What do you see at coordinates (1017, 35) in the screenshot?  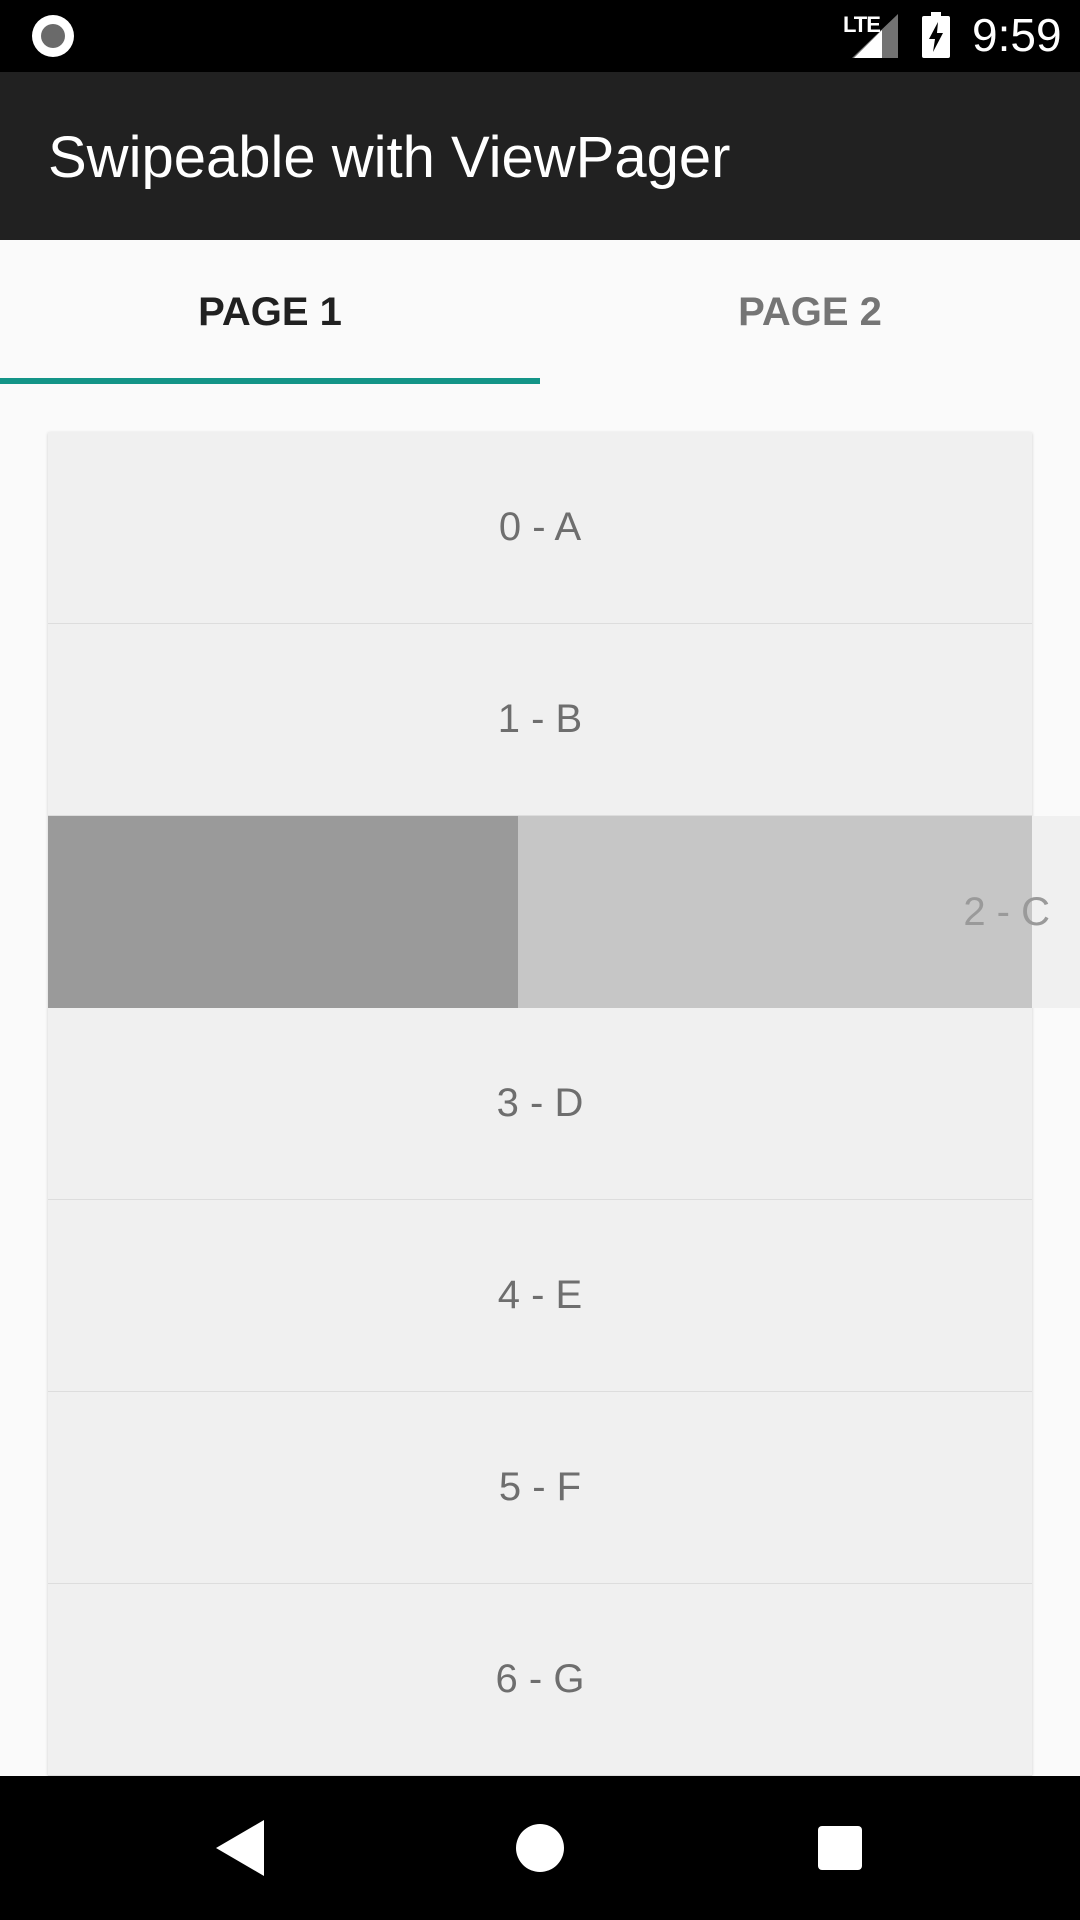 I see `status-clock: 9:59` at bounding box center [1017, 35].